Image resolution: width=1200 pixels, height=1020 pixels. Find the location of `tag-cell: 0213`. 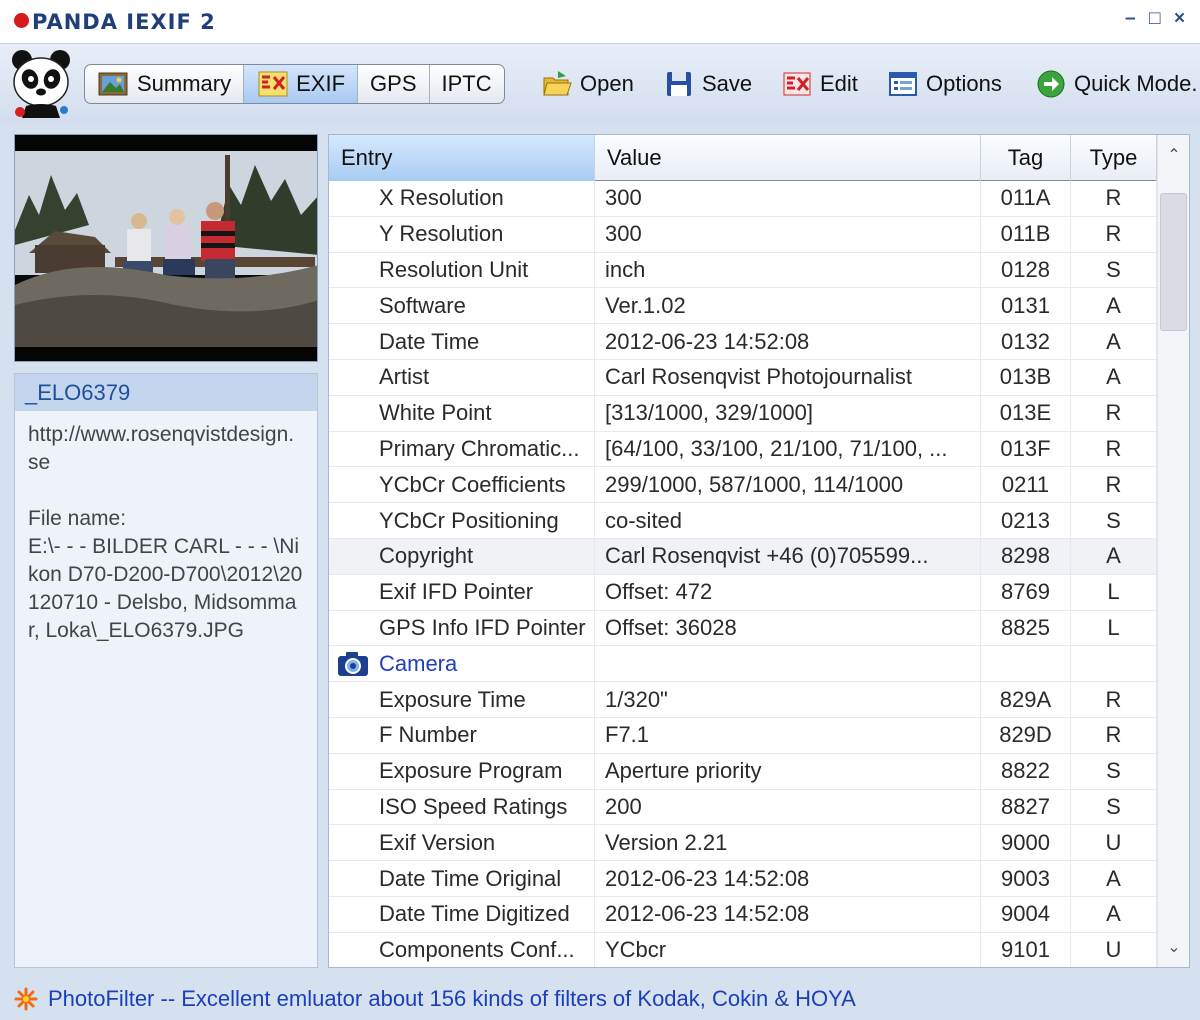

tag-cell: 0213 is located at coordinates (1026, 520).